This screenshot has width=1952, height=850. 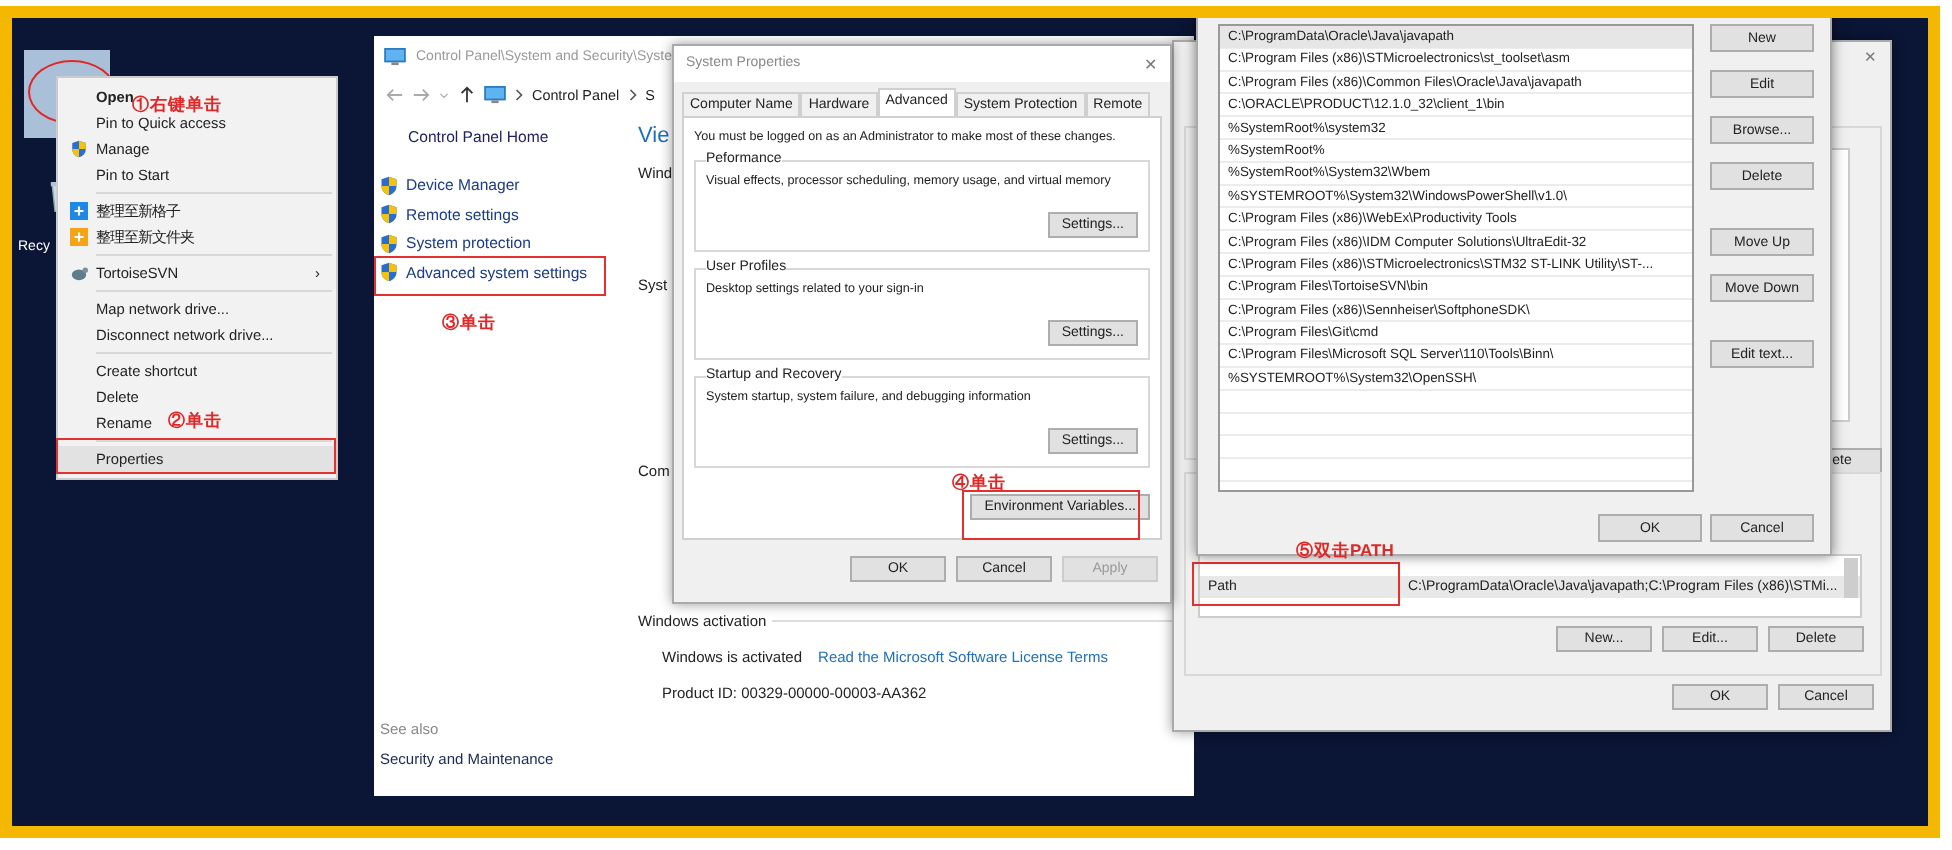 What do you see at coordinates (654, 136) in the screenshot?
I see `section-heading: Vie` at bounding box center [654, 136].